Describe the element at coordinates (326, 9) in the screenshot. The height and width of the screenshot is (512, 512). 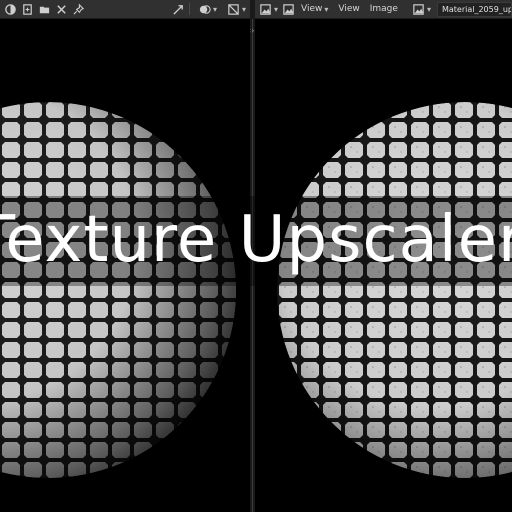
I see `view-menu-dropdown-icon: ▾` at that location.